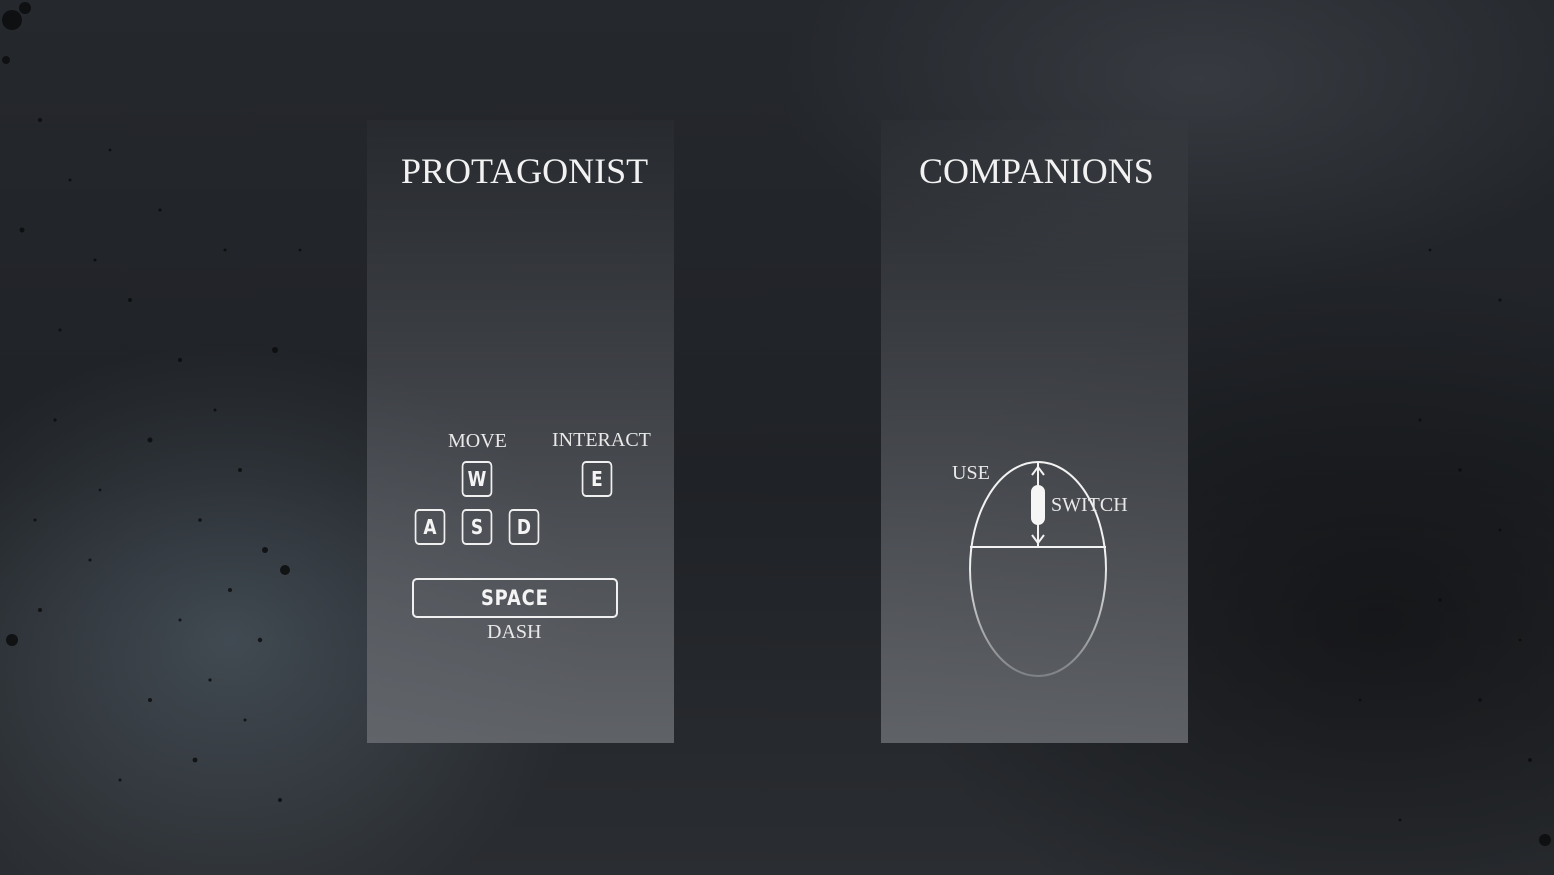 This screenshot has height=875, width=1554. I want to click on mouse-icon, so click(1038, 569).